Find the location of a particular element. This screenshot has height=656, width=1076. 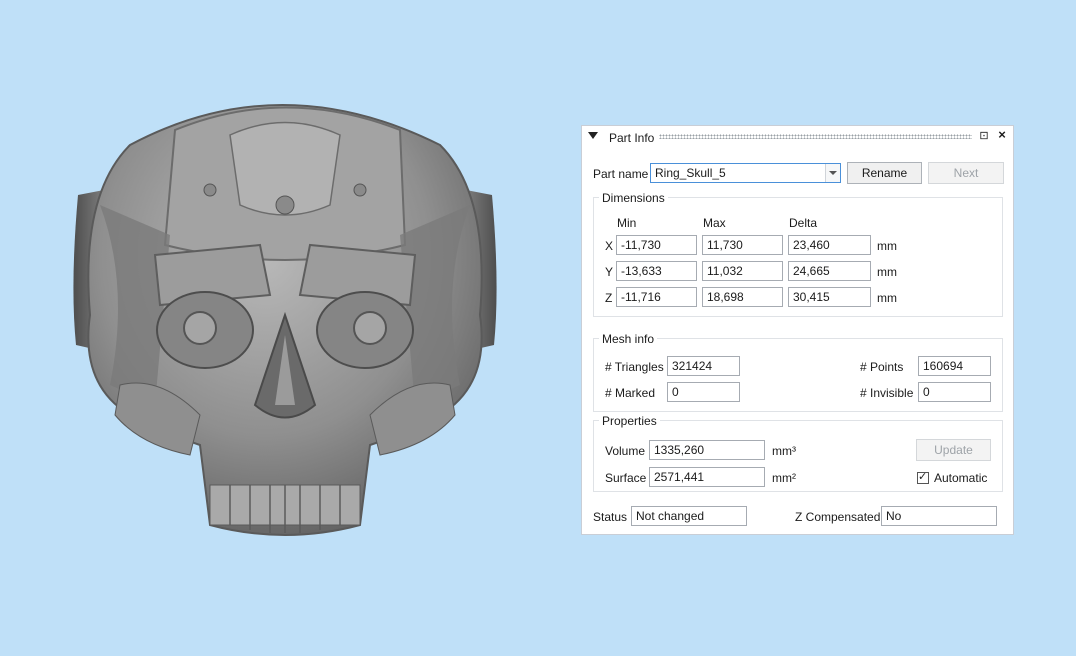

invisible-field: 0 is located at coordinates (954, 392).